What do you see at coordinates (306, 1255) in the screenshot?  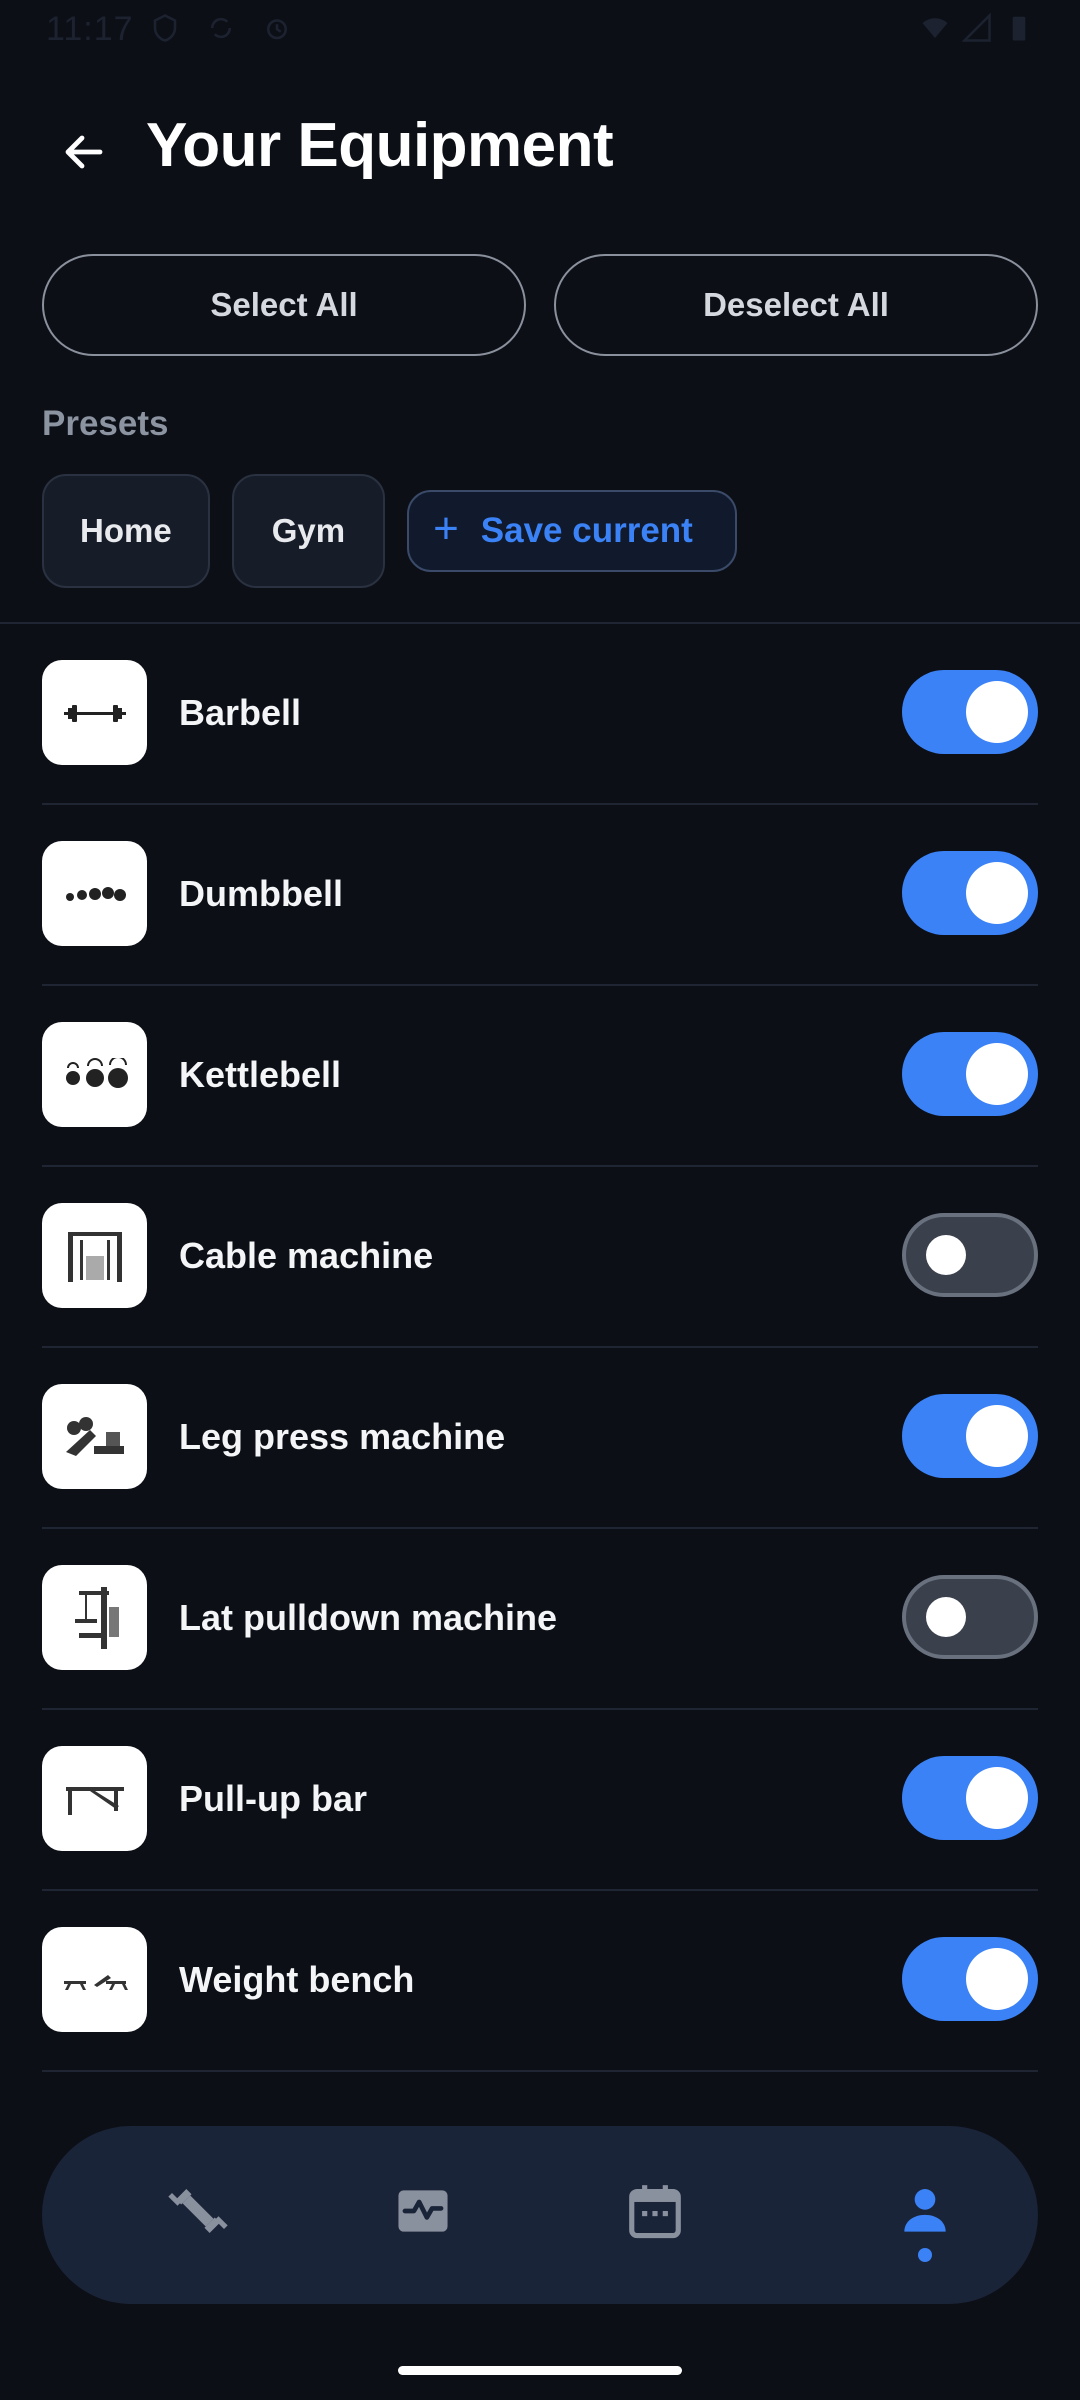 I see `equipment-name: Cable machine` at bounding box center [306, 1255].